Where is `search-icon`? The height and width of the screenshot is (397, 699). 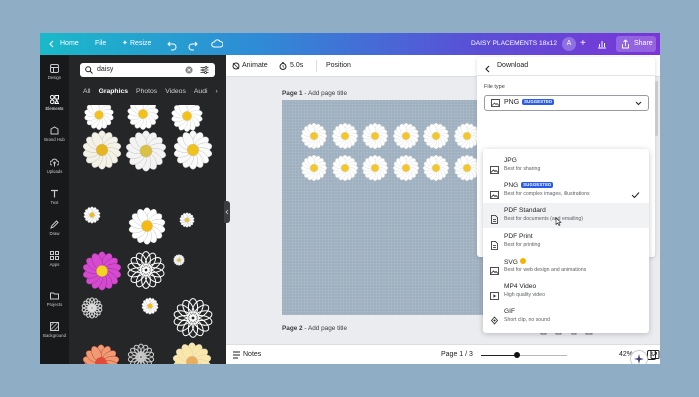
search-icon is located at coordinates (89, 73).